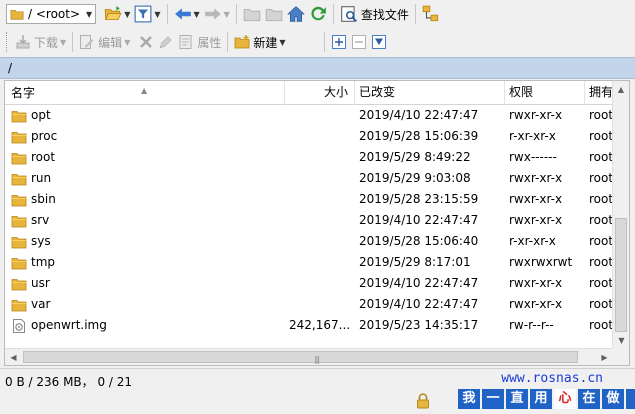  I want to click on new-button: 新建 ▼, so click(259, 42).